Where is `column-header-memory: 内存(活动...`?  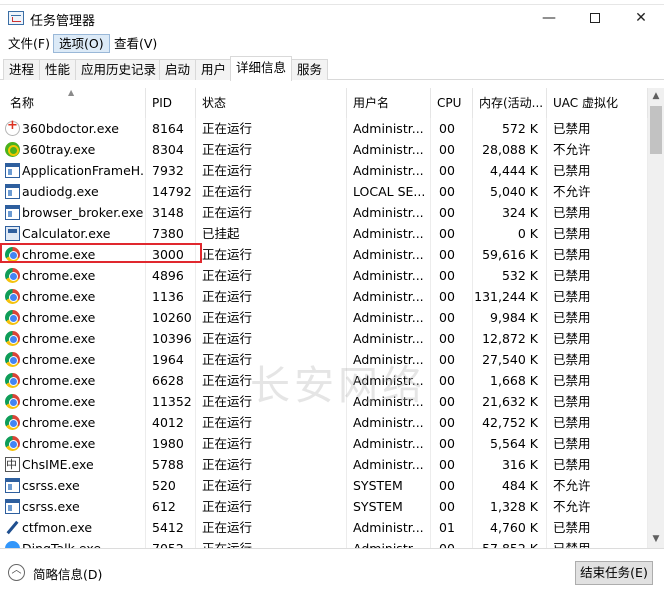 column-header-memory: 内存(活动... is located at coordinates (510, 103).